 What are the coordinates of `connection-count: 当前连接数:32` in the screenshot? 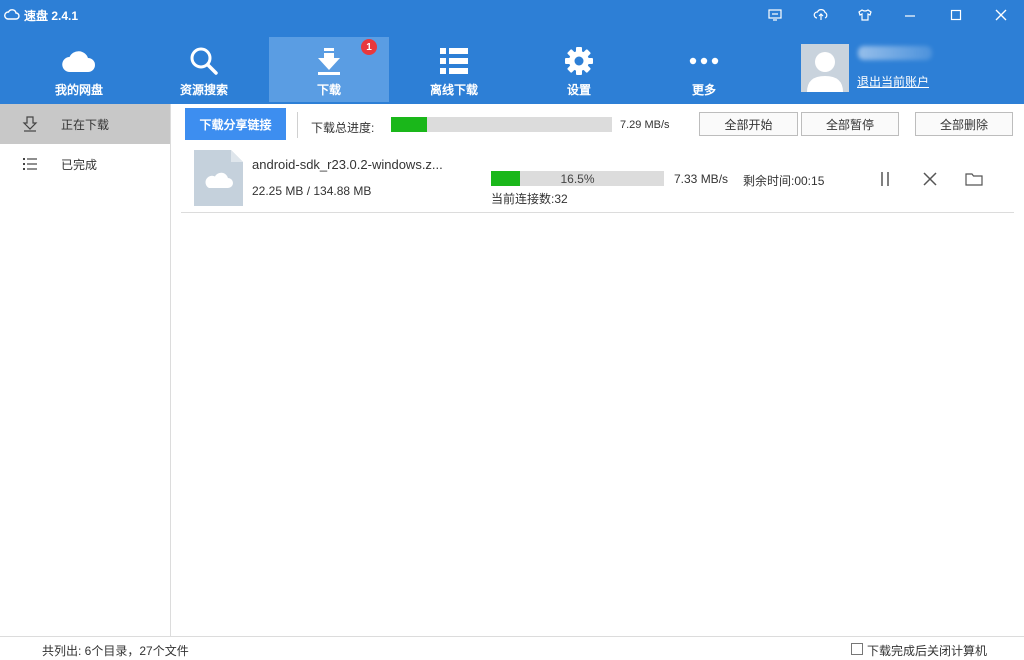 It's located at (529, 199).